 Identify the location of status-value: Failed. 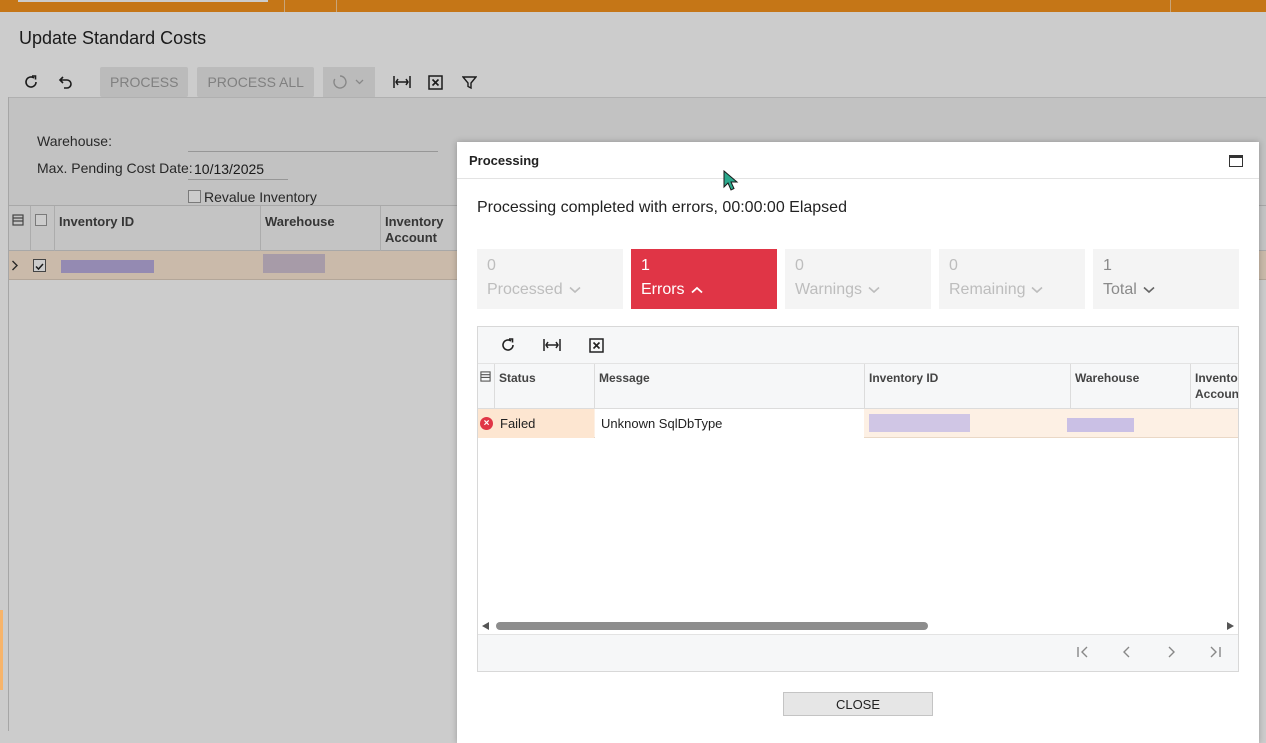
(518, 423).